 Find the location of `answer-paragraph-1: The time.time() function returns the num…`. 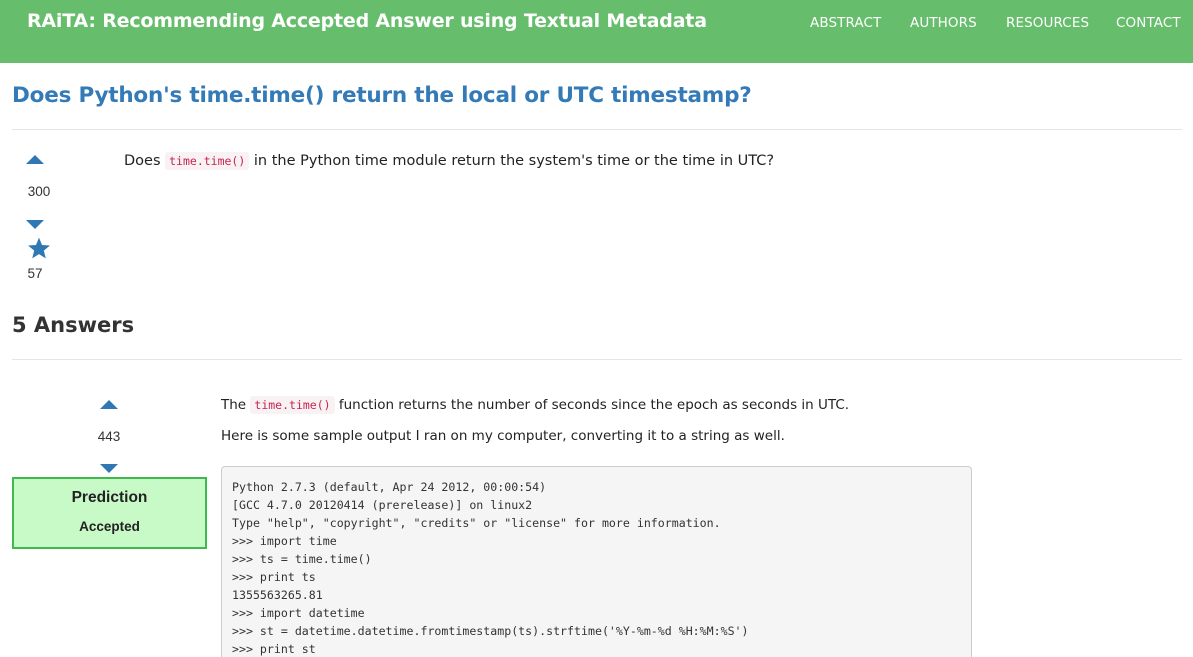

answer-paragraph-1: The time.time() function returns the num… is located at coordinates (535, 405).